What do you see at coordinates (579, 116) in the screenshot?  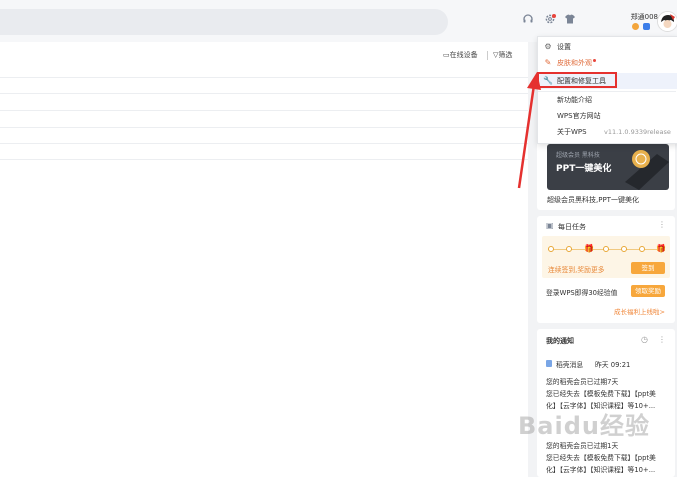 I see `menu-item-label: WPS官方网站` at bounding box center [579, 116].